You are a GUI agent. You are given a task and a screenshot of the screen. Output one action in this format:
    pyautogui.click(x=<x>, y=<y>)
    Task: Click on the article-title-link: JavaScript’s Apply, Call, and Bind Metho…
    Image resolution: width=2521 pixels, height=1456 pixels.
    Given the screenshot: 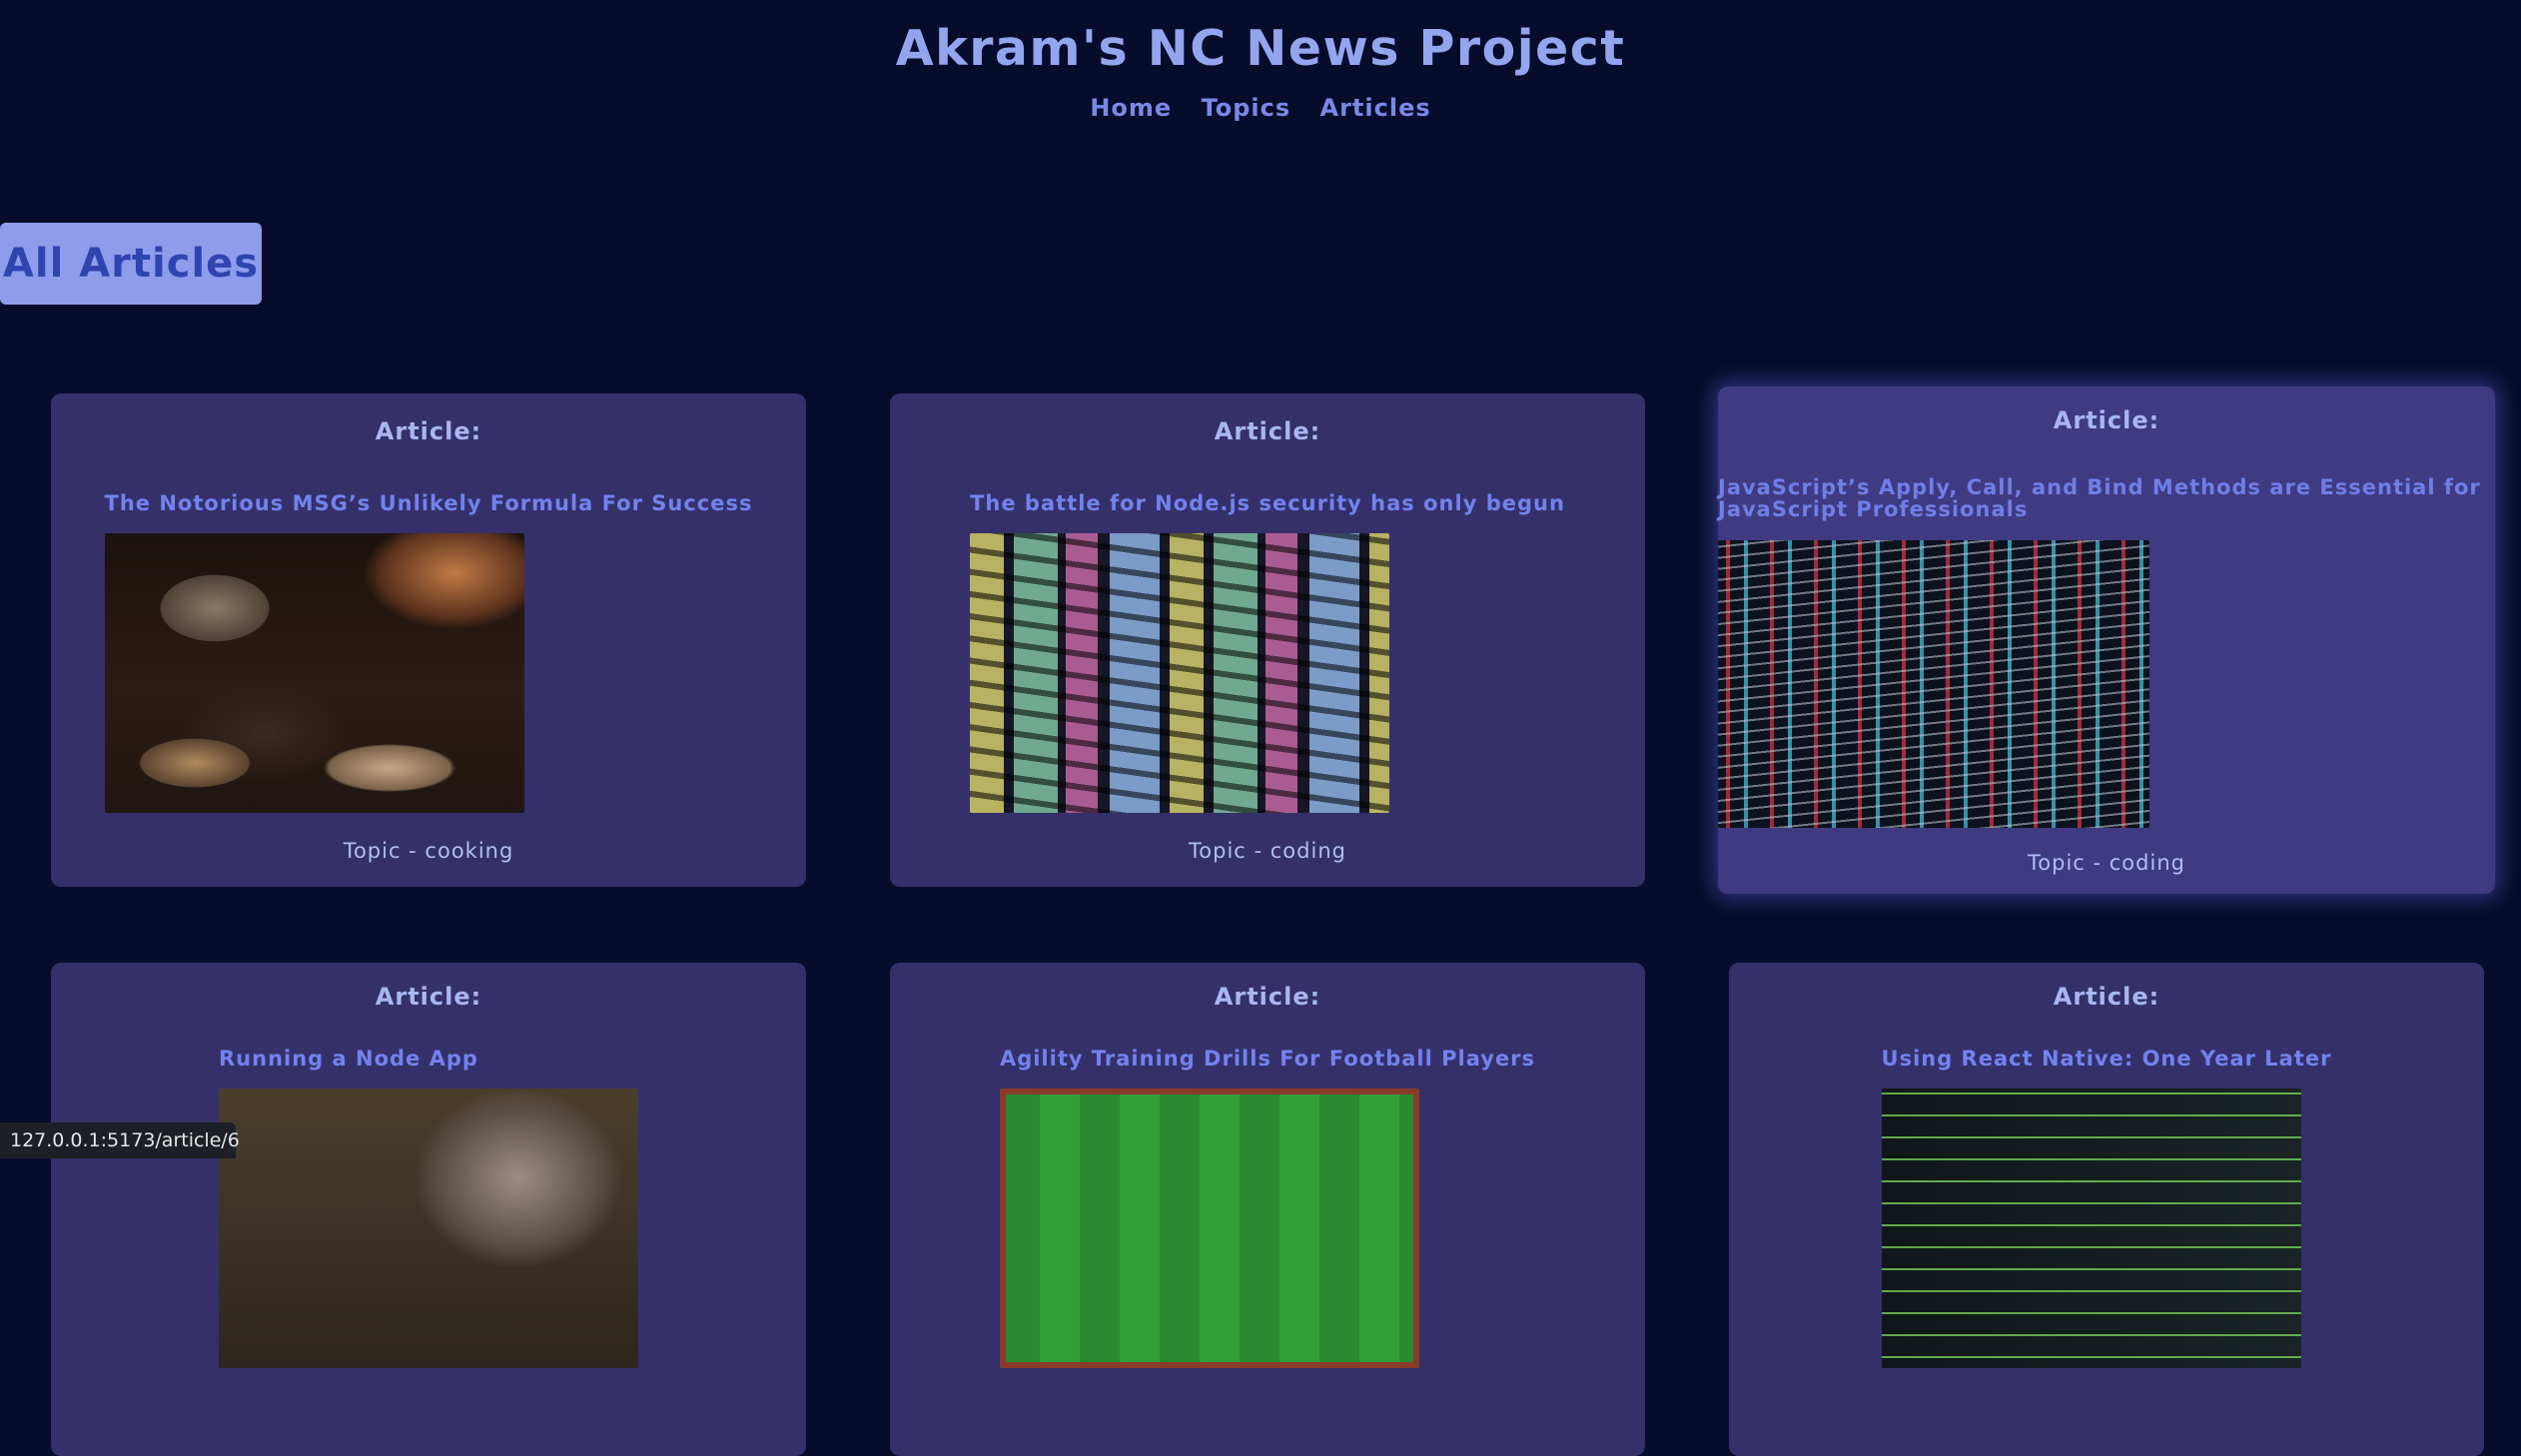 What is the action you would take?
    pyautogui.click(x=2106, y=498)
    